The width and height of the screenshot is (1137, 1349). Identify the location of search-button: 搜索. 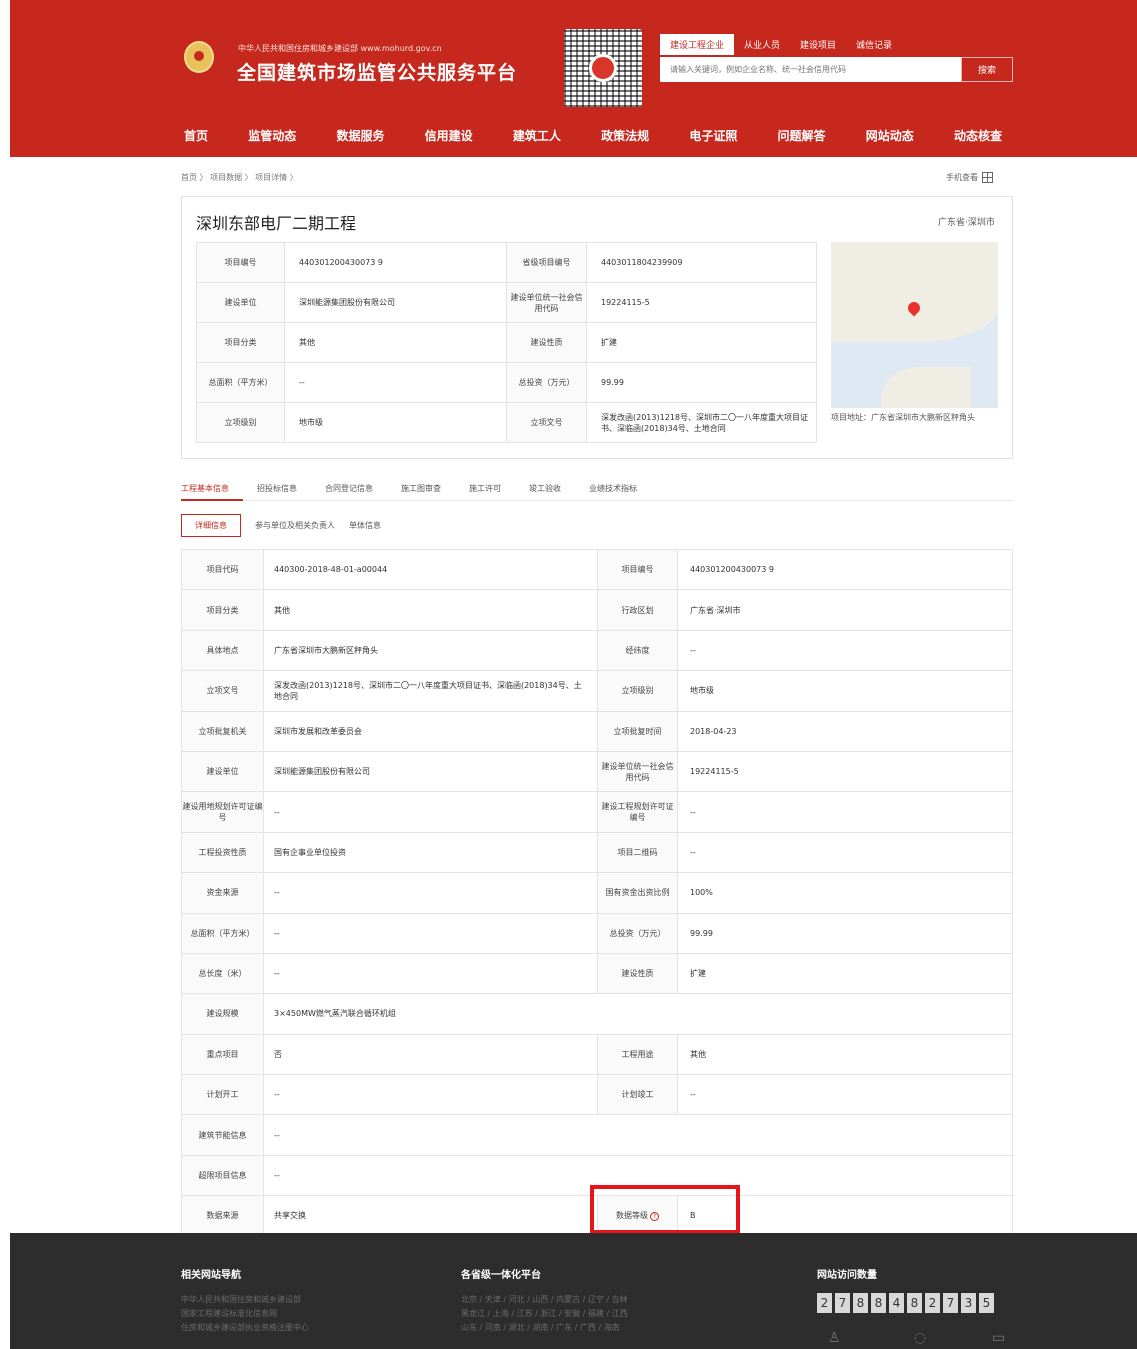
(987, 69).